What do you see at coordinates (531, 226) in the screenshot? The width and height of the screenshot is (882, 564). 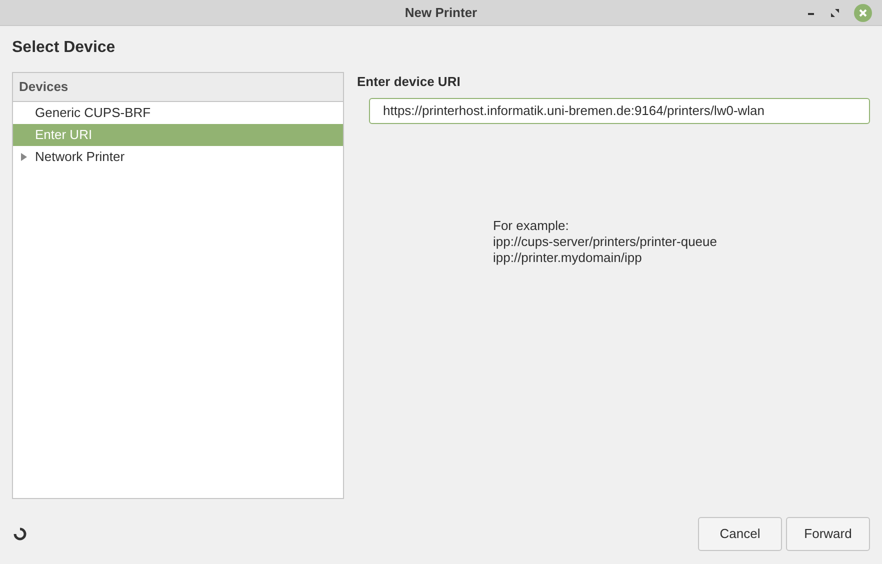 I see `example-text: For example:` at bounding box center [531, 226].